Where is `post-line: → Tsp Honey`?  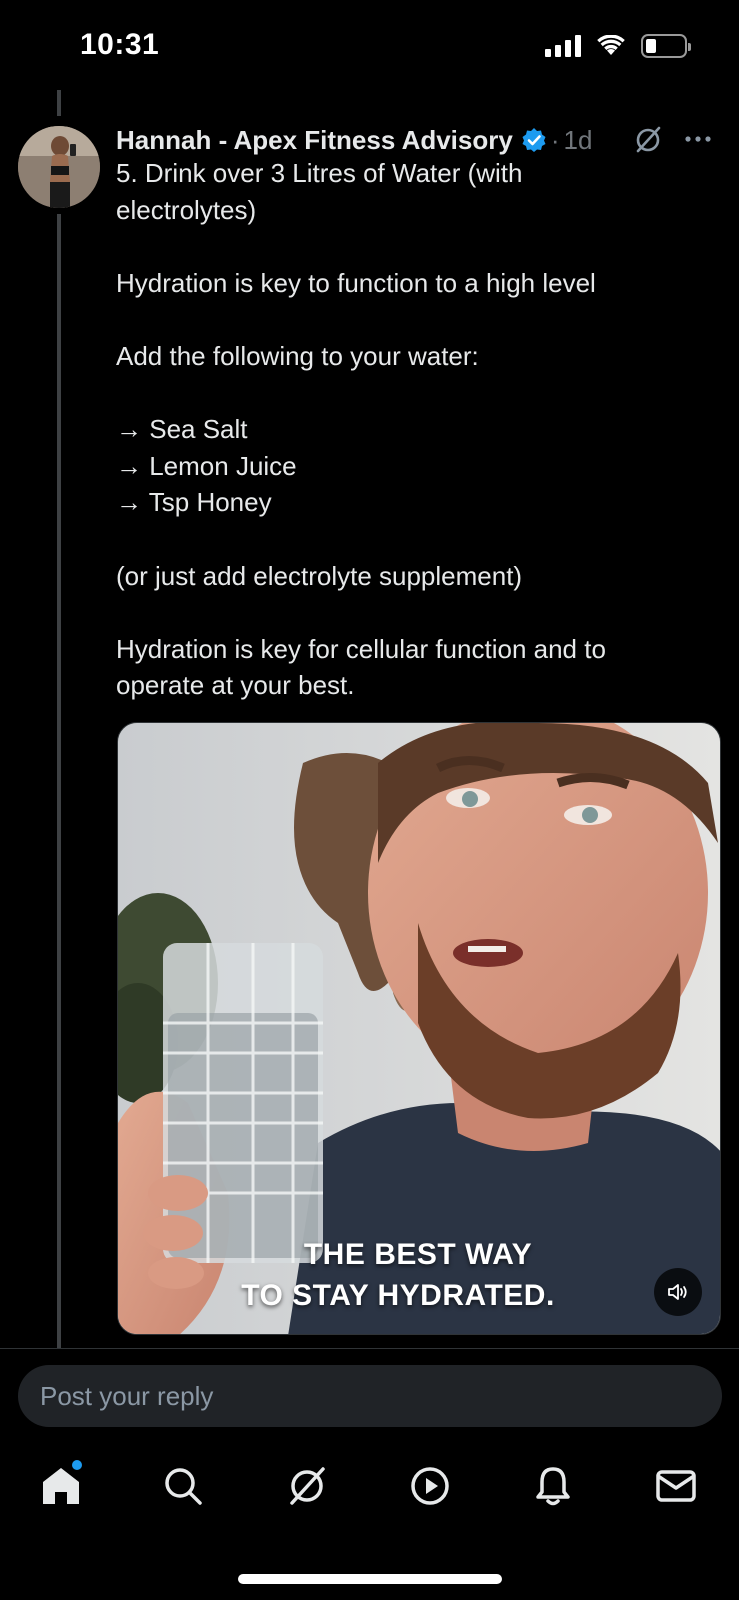
post-line: → Tsp Honey is located at coordinates (194, 502).